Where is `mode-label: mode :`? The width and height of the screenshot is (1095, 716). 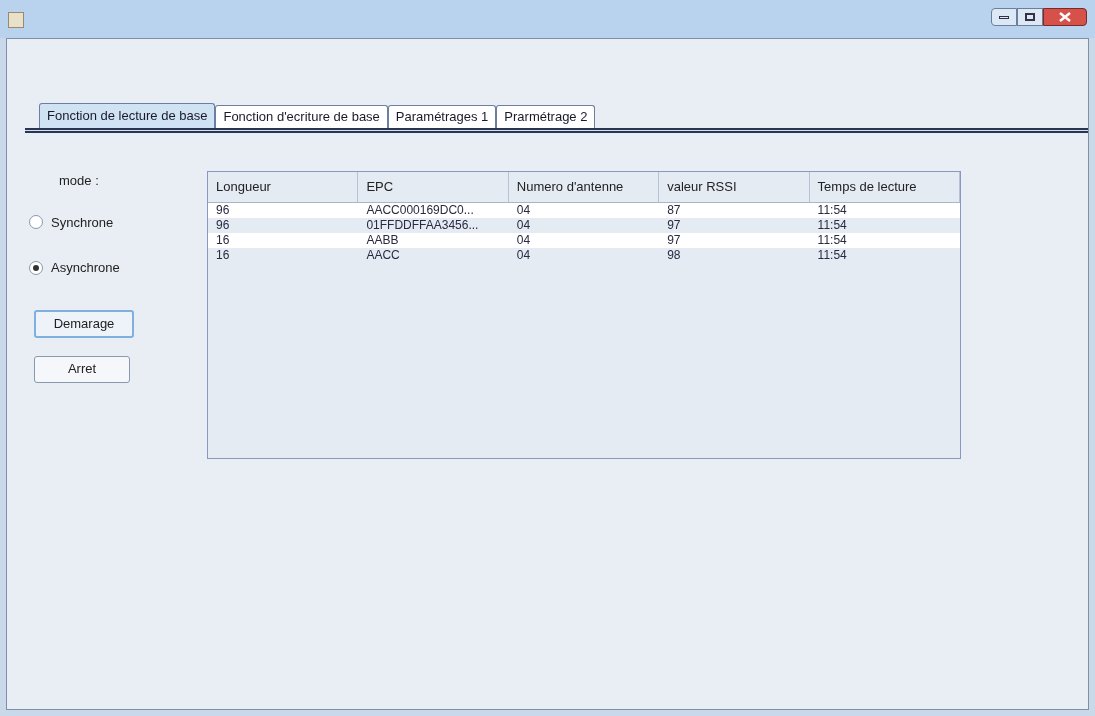 mode-label: mode : is located at coordinates (79, 181).